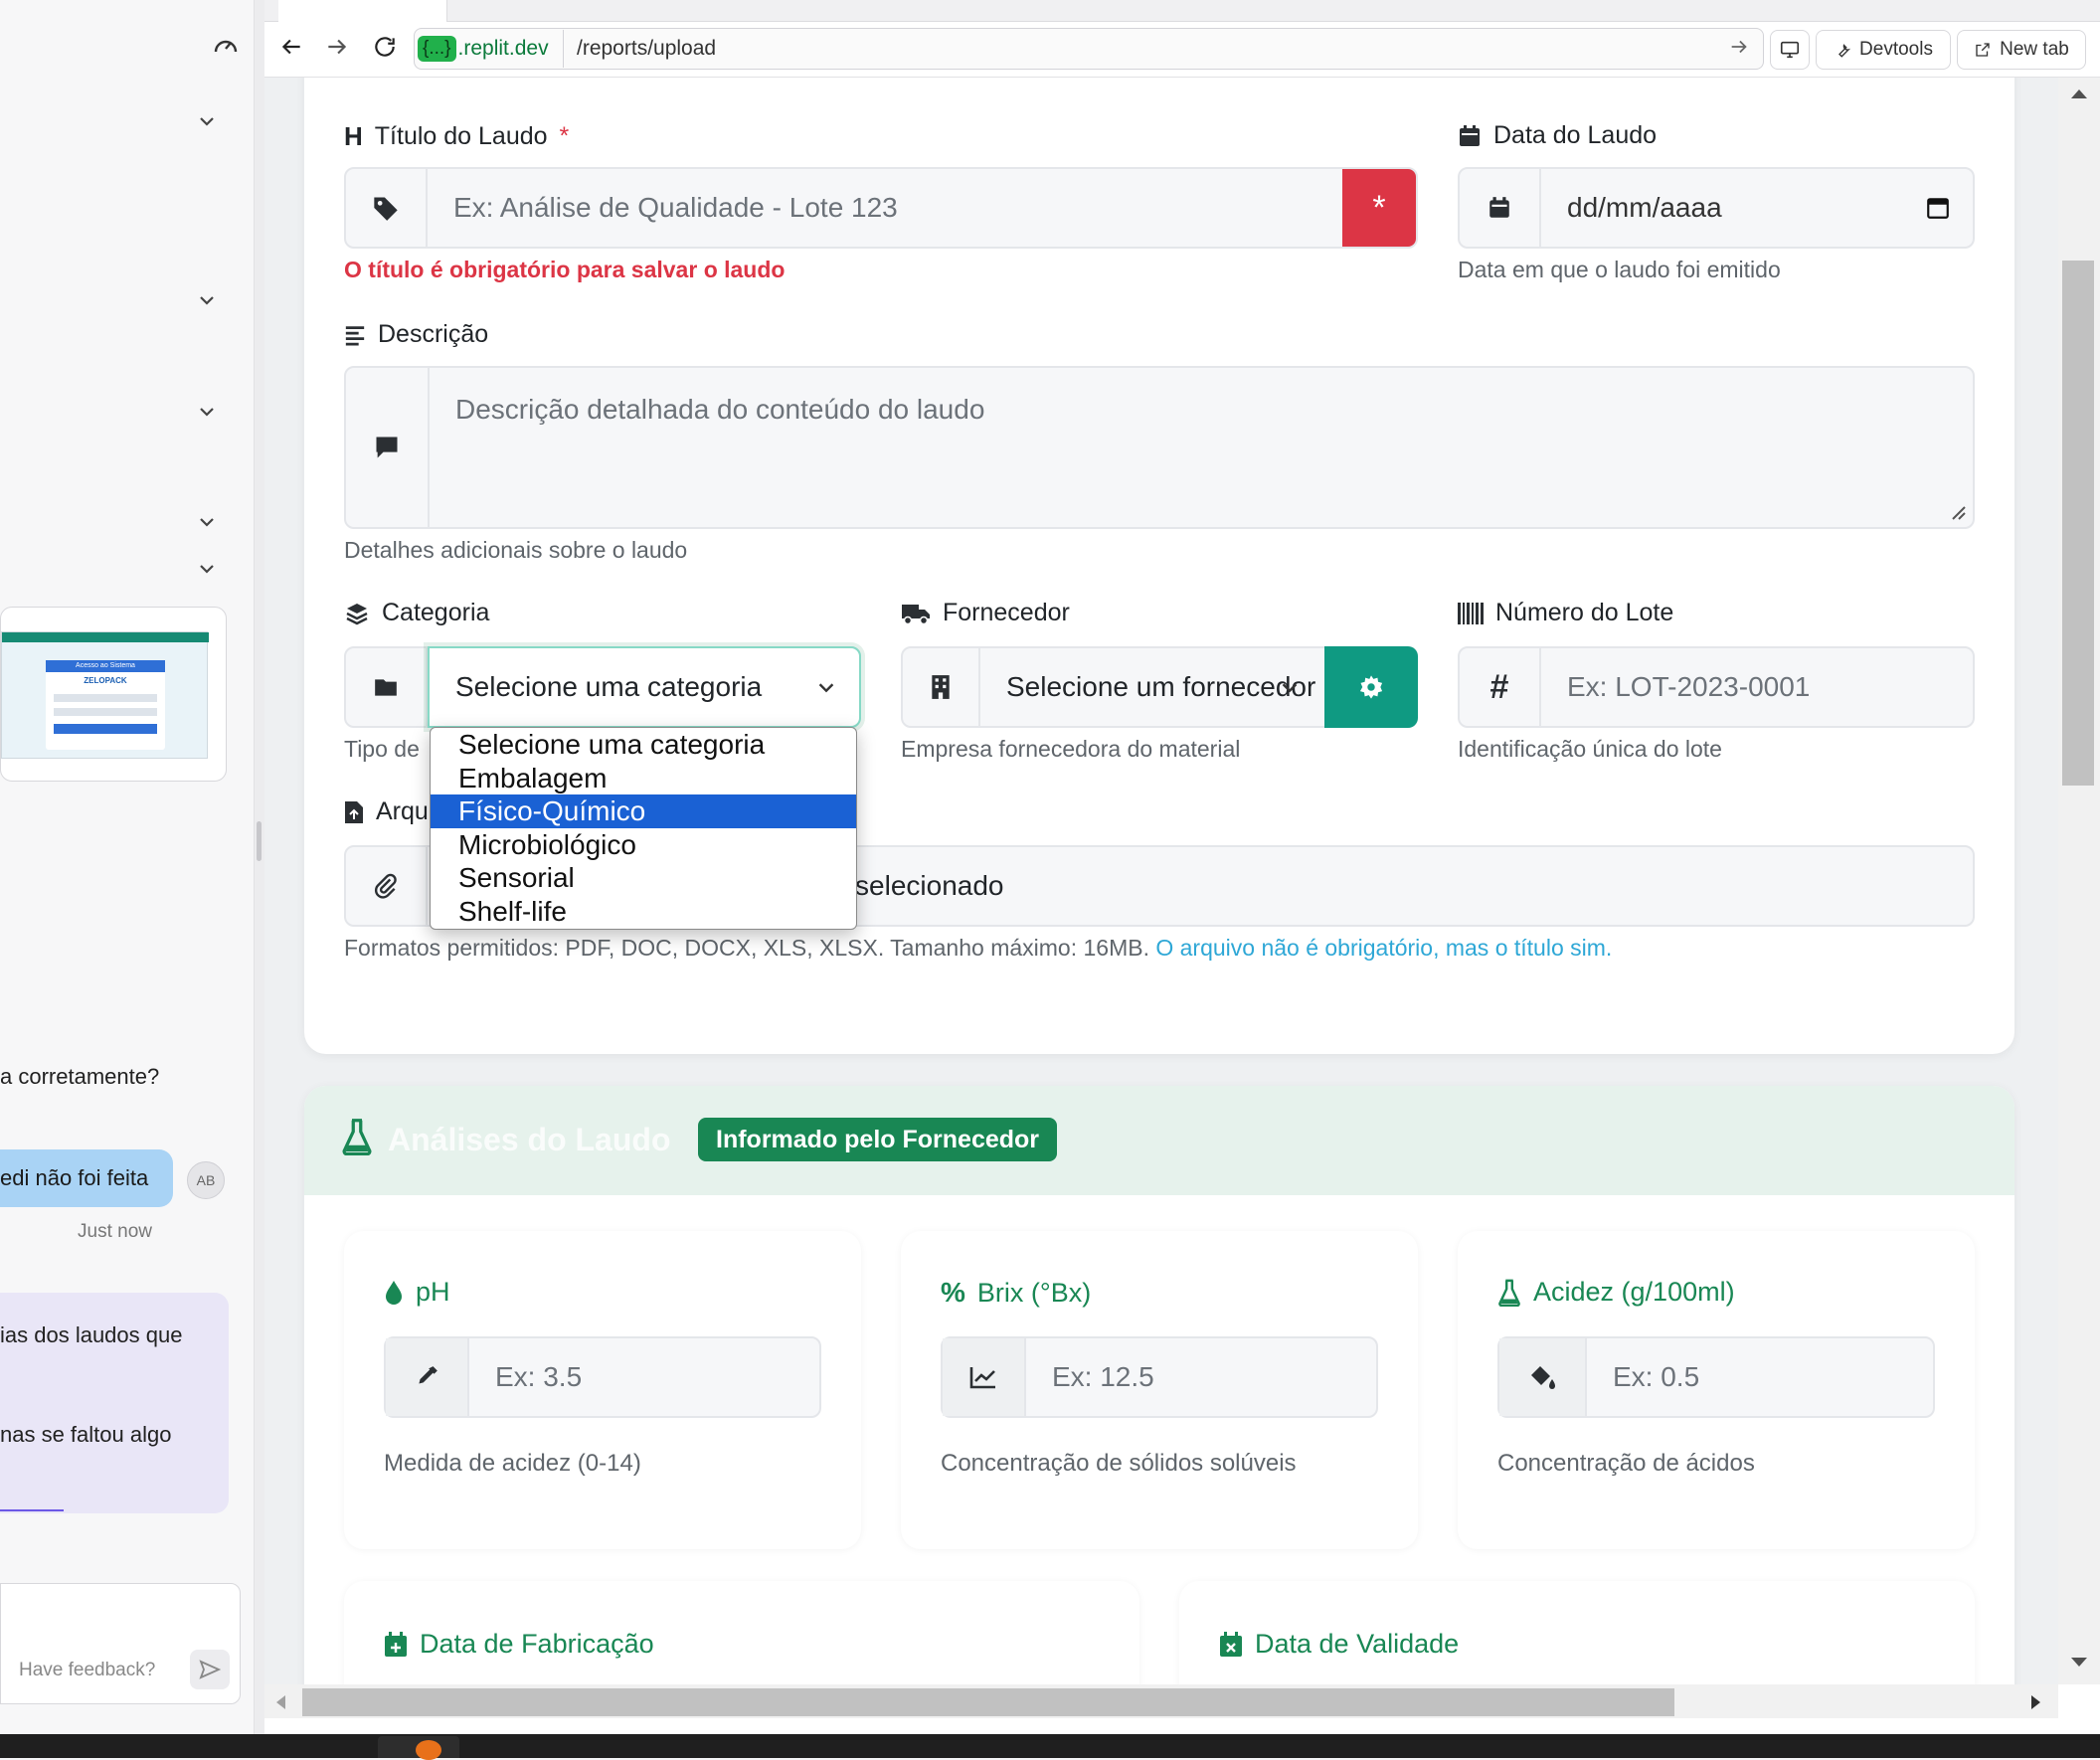 This screenshot has height=1760, width=2100. What do you see at coordinates (1575, 135) in the screenshot?
I see `date-label-text: Data do Laudo` at bounding box center [1575, 135].